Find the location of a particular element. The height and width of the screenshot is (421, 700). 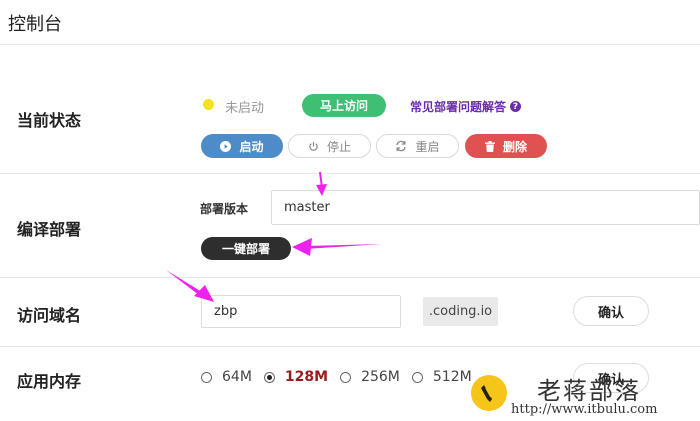

arrow-to-deploy-button is located at coordinates (337, 247).